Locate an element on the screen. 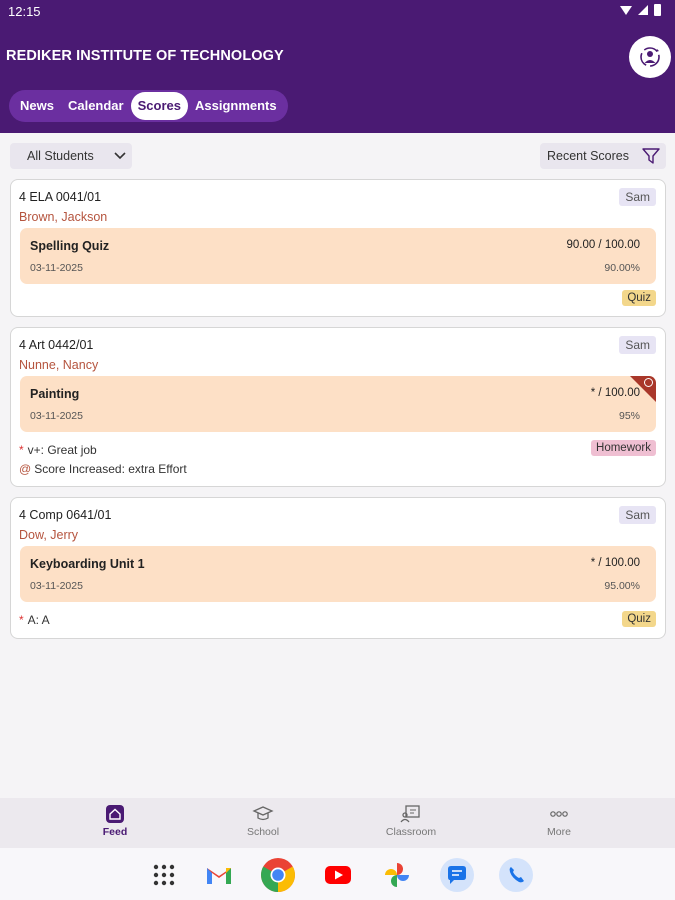 Image resolution: width=675 pixels, height=900 pixels. student-filter-label: All Students is located at coordinates (60, 156).